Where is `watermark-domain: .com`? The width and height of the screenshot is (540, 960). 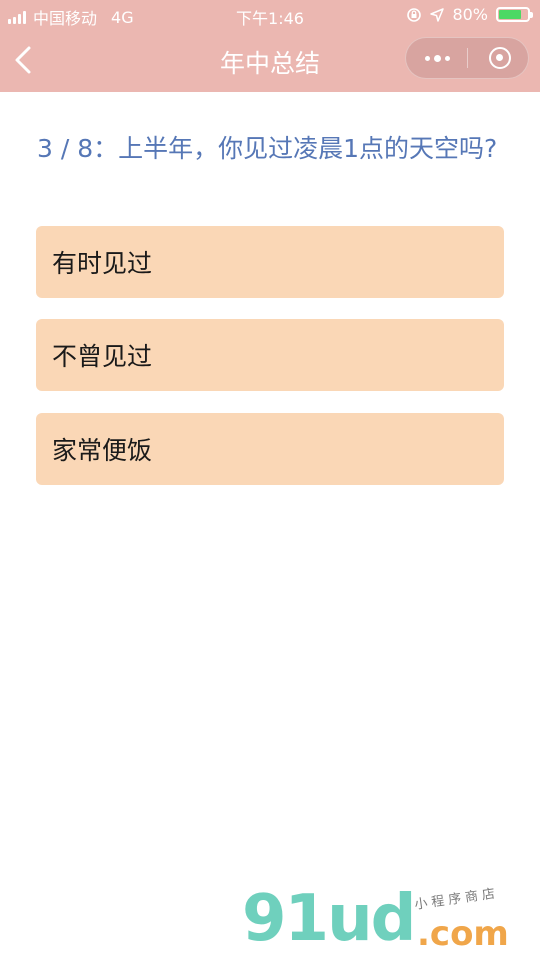
watermark-domain: .com is located at coordinates (463, 934).